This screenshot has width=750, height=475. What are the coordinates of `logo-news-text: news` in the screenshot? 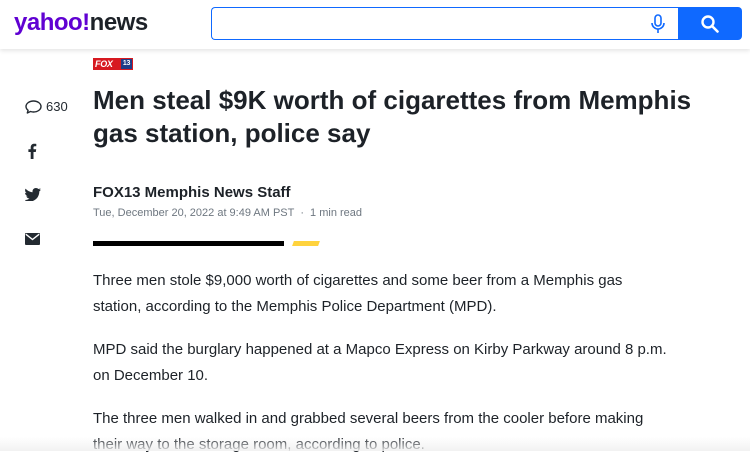 It's located at (119, 22).